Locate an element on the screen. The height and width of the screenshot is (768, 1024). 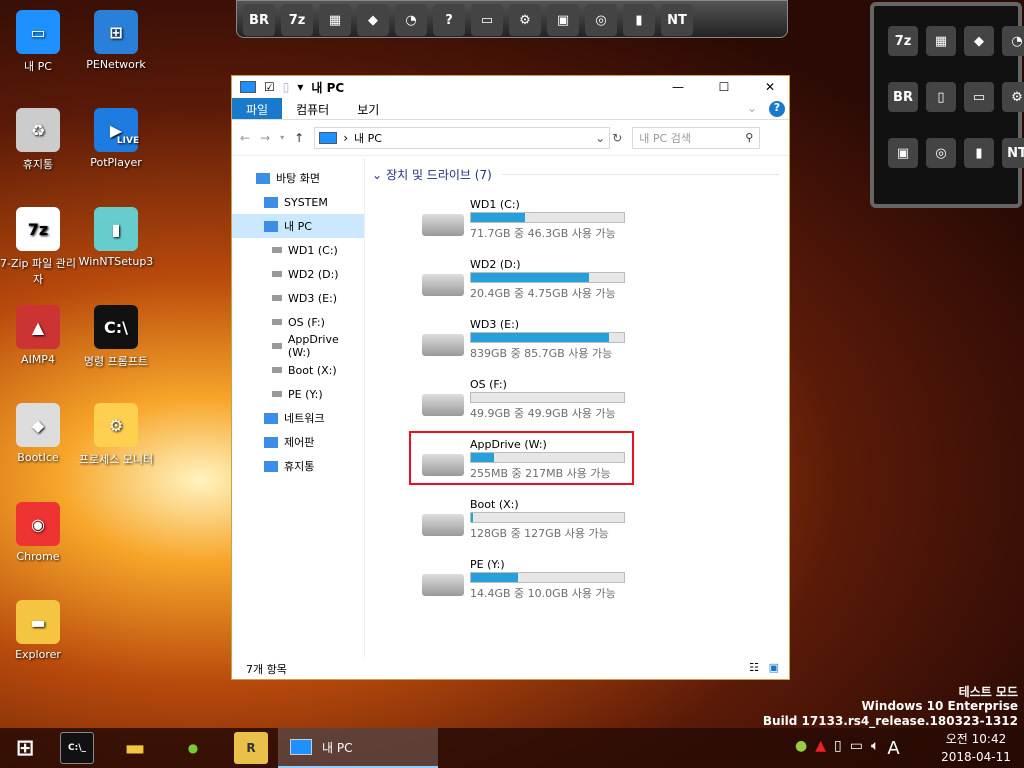
volume-icon: 🔈︎ is located at coordinates (875, 748).